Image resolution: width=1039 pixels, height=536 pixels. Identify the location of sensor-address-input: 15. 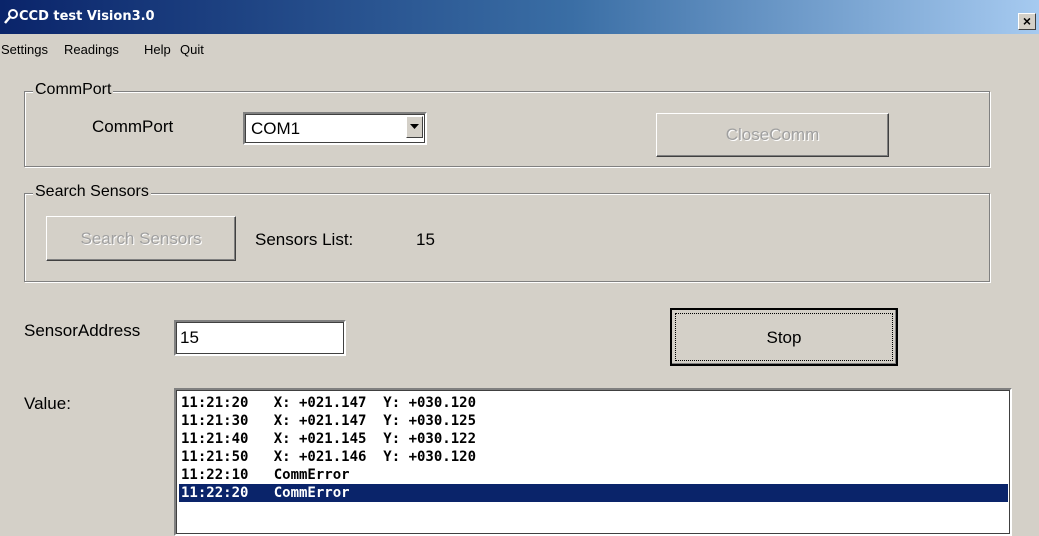
(260, 338).